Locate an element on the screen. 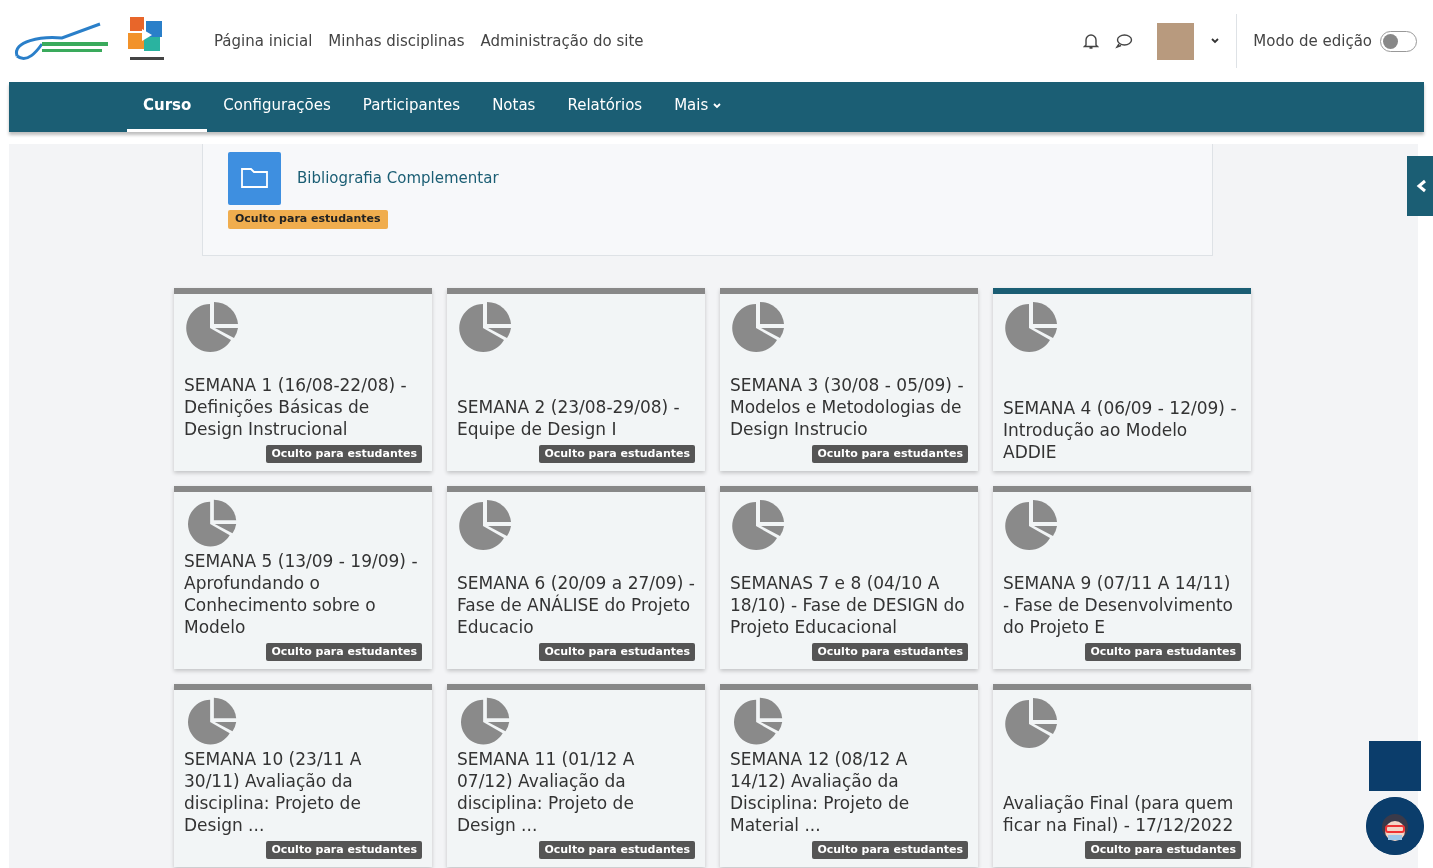 Image resolution: width=1433 pixels, height=868 pixels. week-card: SEMANA 9 (07/11 A 14/11) - Fase de Desenvolvimento do Projeto E Oculto para estudantes is located at coordinates (1122, 577).